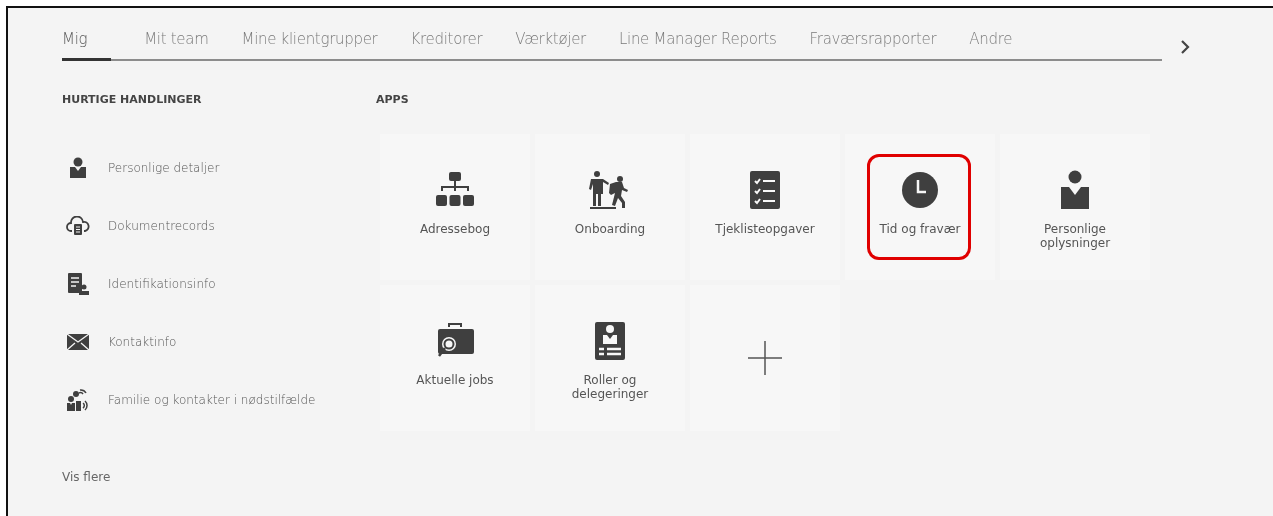 The height and width of the screenshot is (516, 1273). Describe the element at coordinates (176, 43) in the screenshot. I see `tab: Mit team` at that location.